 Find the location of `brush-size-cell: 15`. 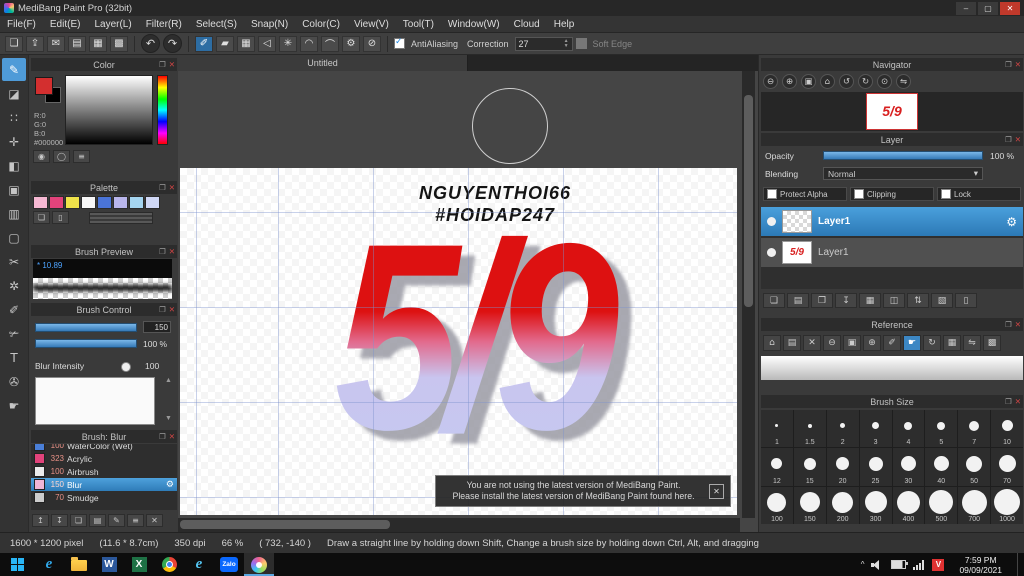

brush-size-cell: 15 is located at coordinates (809, 467).